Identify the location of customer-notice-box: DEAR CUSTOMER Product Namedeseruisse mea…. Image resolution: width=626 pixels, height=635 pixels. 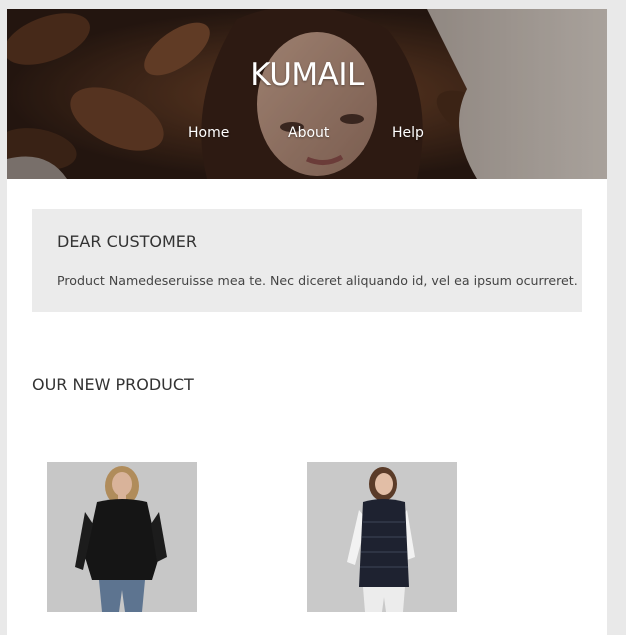
(307, 260).